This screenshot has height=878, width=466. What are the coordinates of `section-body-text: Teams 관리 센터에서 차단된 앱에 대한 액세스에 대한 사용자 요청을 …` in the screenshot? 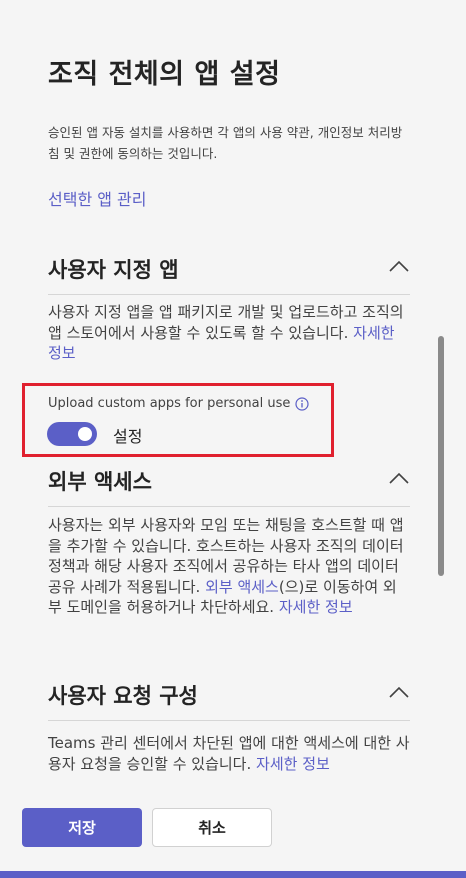 It's located at (229, 753).